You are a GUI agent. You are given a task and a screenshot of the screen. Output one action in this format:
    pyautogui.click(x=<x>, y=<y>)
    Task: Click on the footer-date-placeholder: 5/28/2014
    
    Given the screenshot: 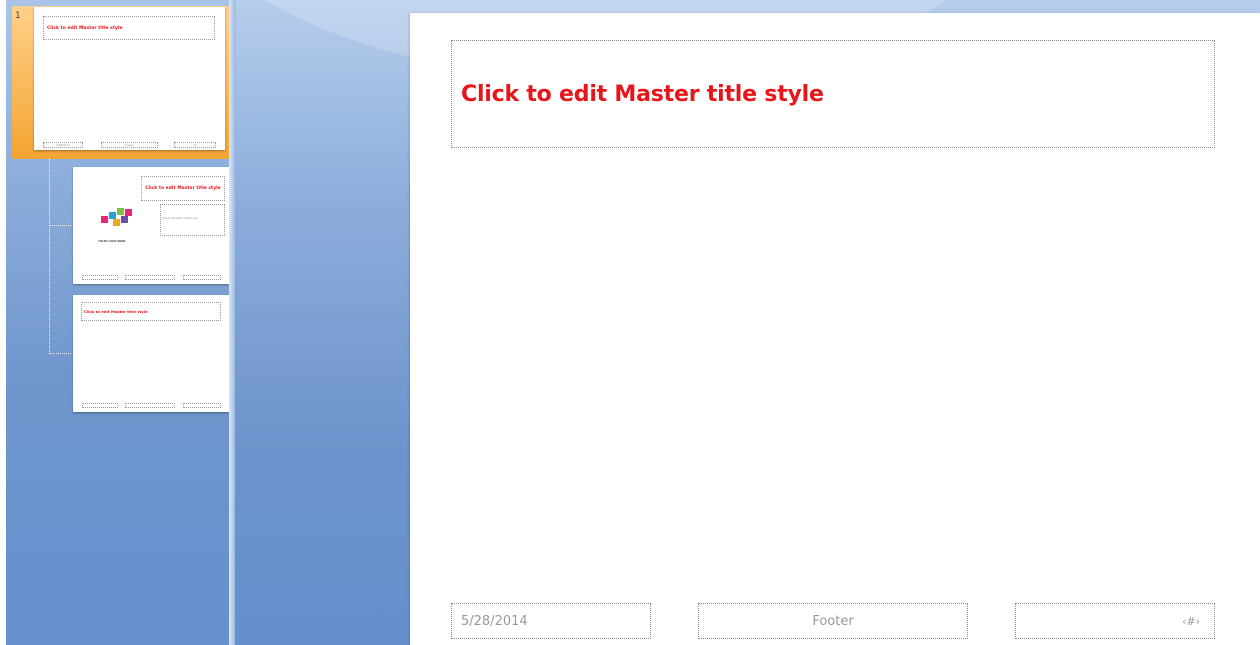 What is the action you would take?
    pyautogui.click(x=551, y=621)
    